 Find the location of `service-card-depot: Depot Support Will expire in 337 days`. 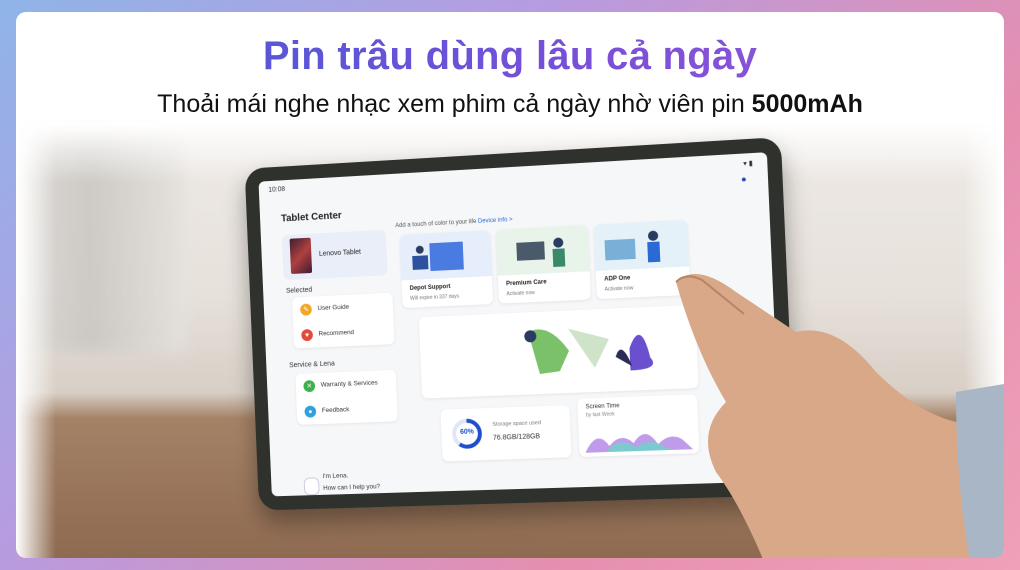

service-card-depot: Depot Support Will expire in 337 days is located at coordinates (446, 269).